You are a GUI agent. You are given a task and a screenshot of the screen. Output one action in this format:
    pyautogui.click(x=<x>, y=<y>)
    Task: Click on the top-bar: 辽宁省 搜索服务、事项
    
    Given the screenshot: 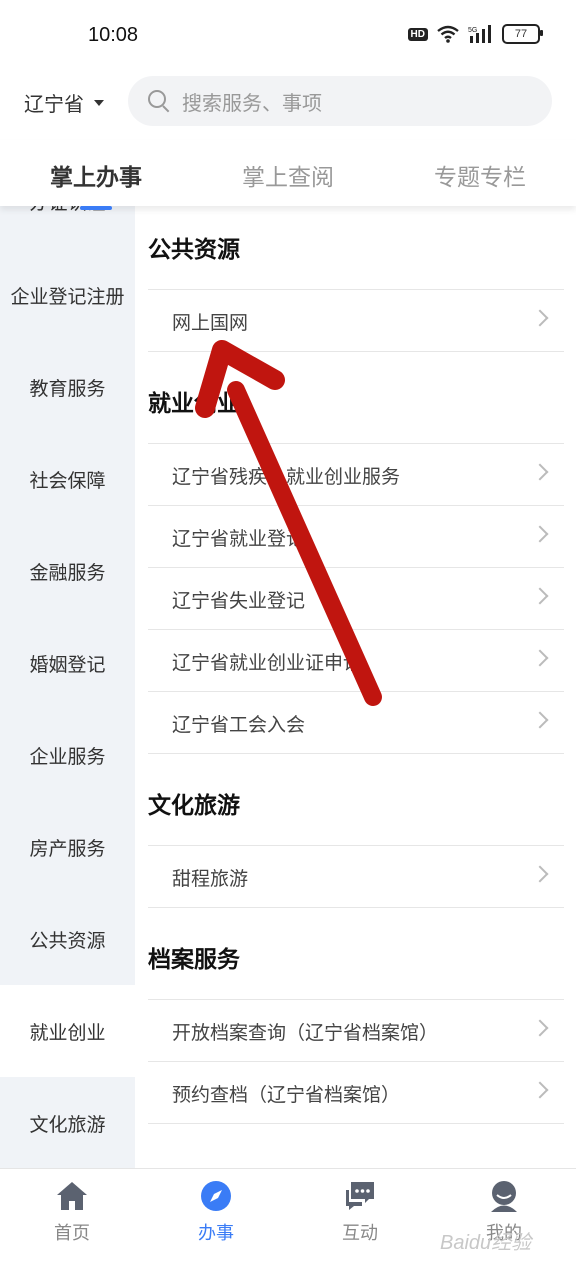 What is the action you would take?
    pyautogui.click(x=288, y=102)
    